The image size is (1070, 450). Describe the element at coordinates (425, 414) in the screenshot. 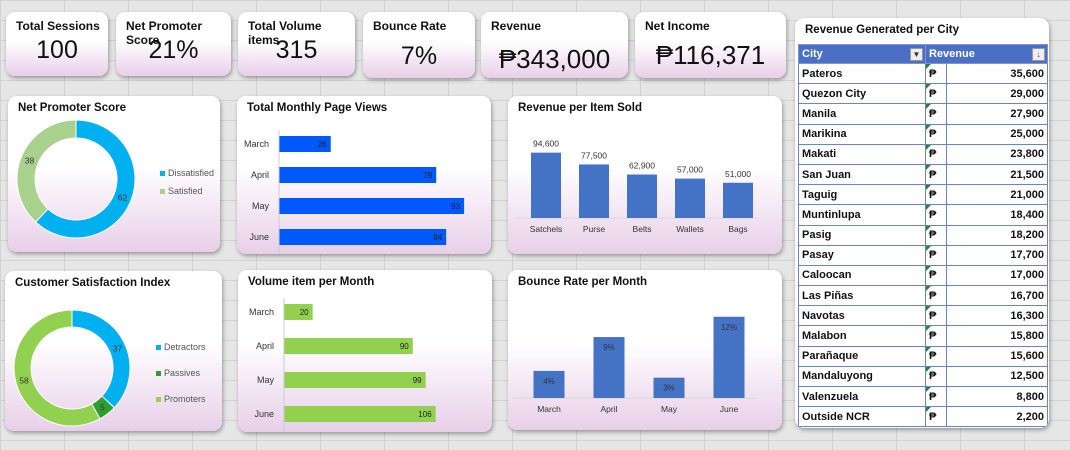

I see `bar-data-label: 106` at that location.